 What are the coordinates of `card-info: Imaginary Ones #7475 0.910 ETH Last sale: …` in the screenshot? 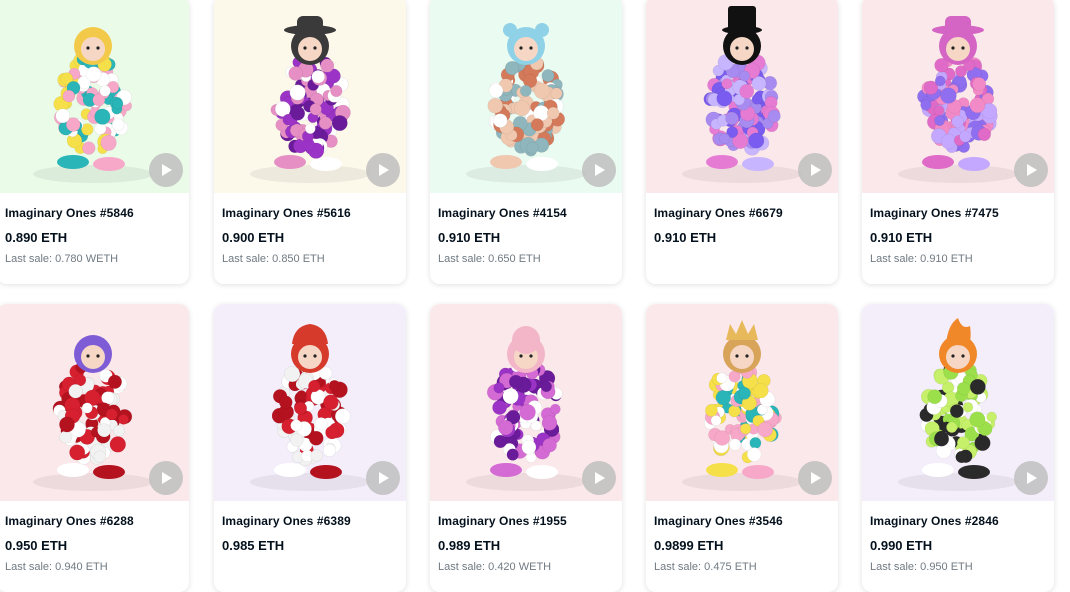 It's located at (958, 235).